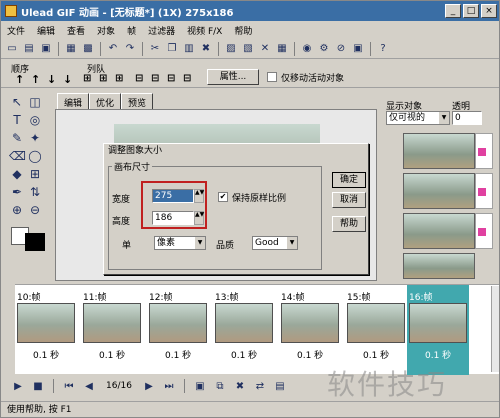 Image resolution: width=500 pixels, height=418 pixels. Describe the element at coordinates (438, 330) in the screenshot. I see `frame-cell-selected: 16:帧 0.1 秒` at that location.